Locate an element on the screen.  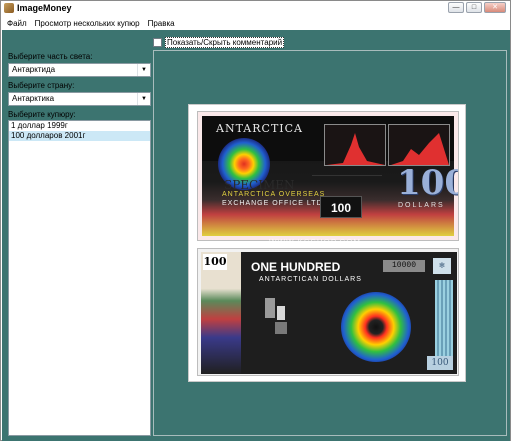
back-corner-denomination: 100 is located at coordinates (215, 262).